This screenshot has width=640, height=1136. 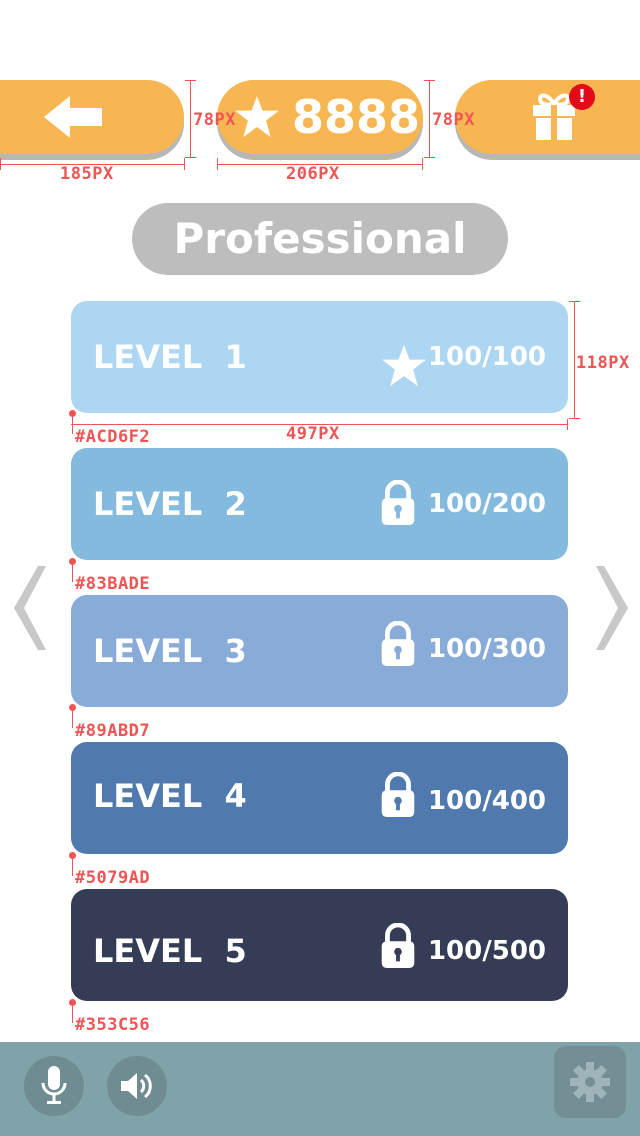 What do you see at coordinates (320, 1089) in the screenshot?
I see `bottom-toolbar` at bounding box center [320, 1089].